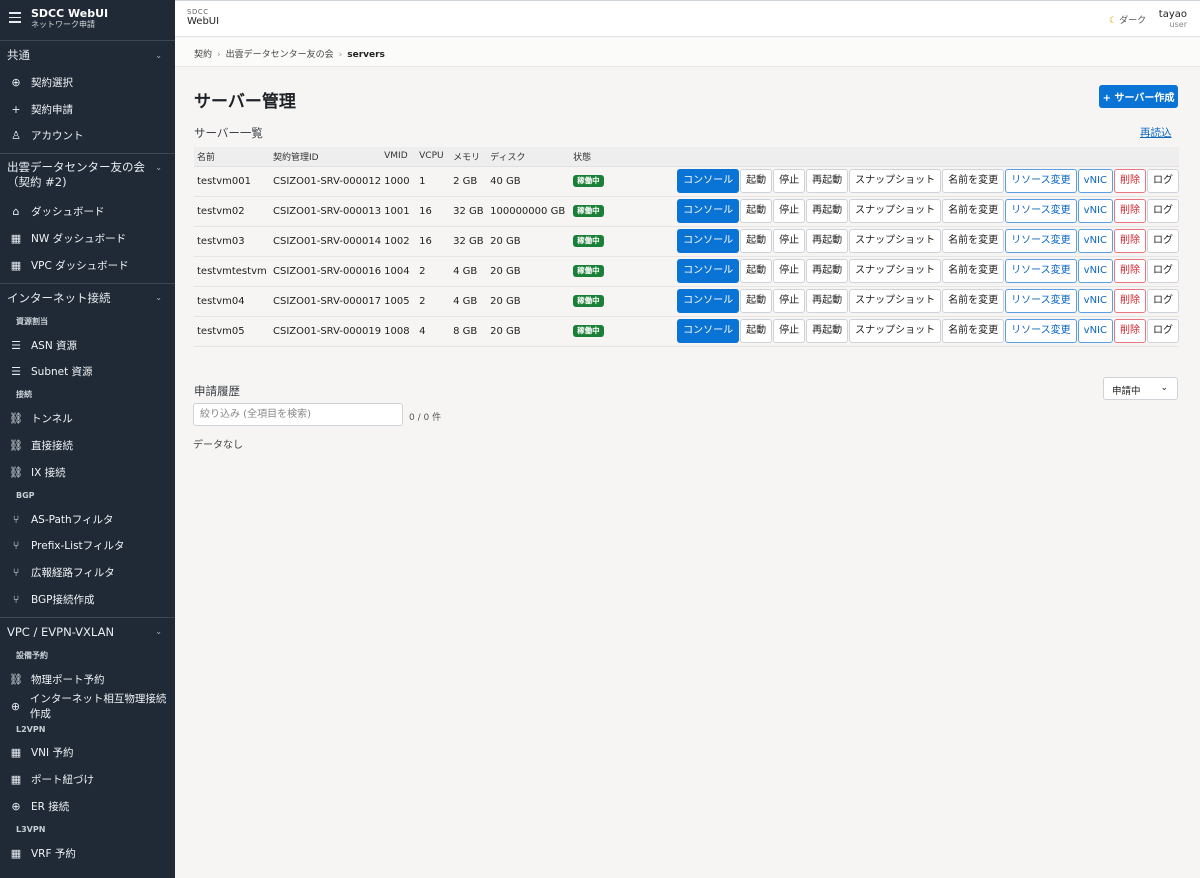 This screenshot has width=1200, height=878. What do you see at coordinates (87, 176) in the screenshot?
I see `section-contract: 出雲データセンター友の会（契約 #2) ⌄` at bounding box center [87, 176].